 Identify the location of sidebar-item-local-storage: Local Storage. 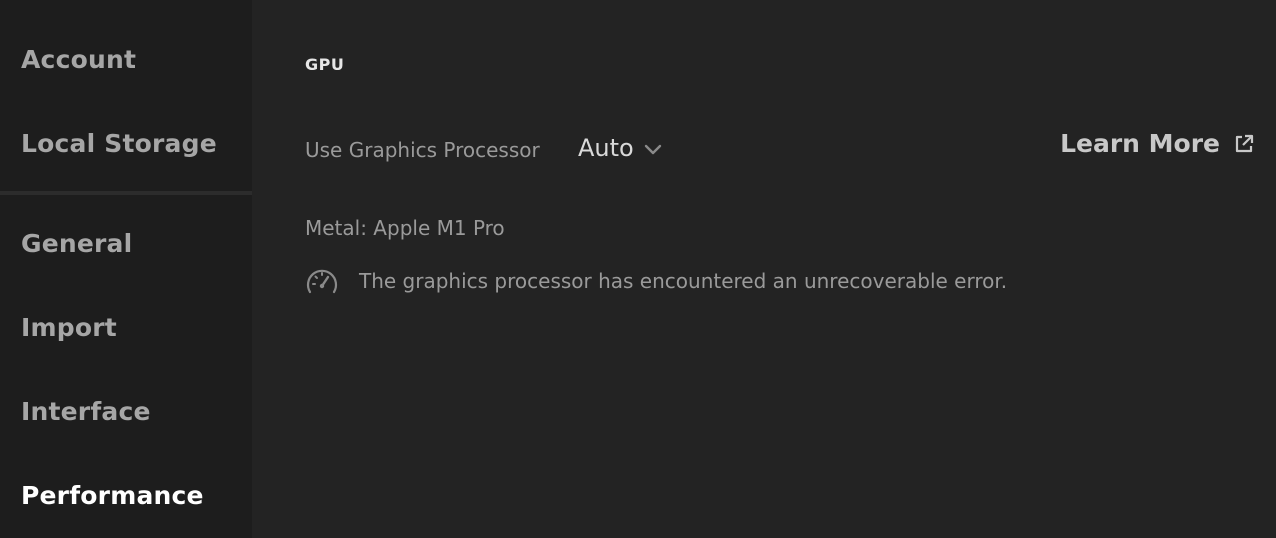
(119, 143).